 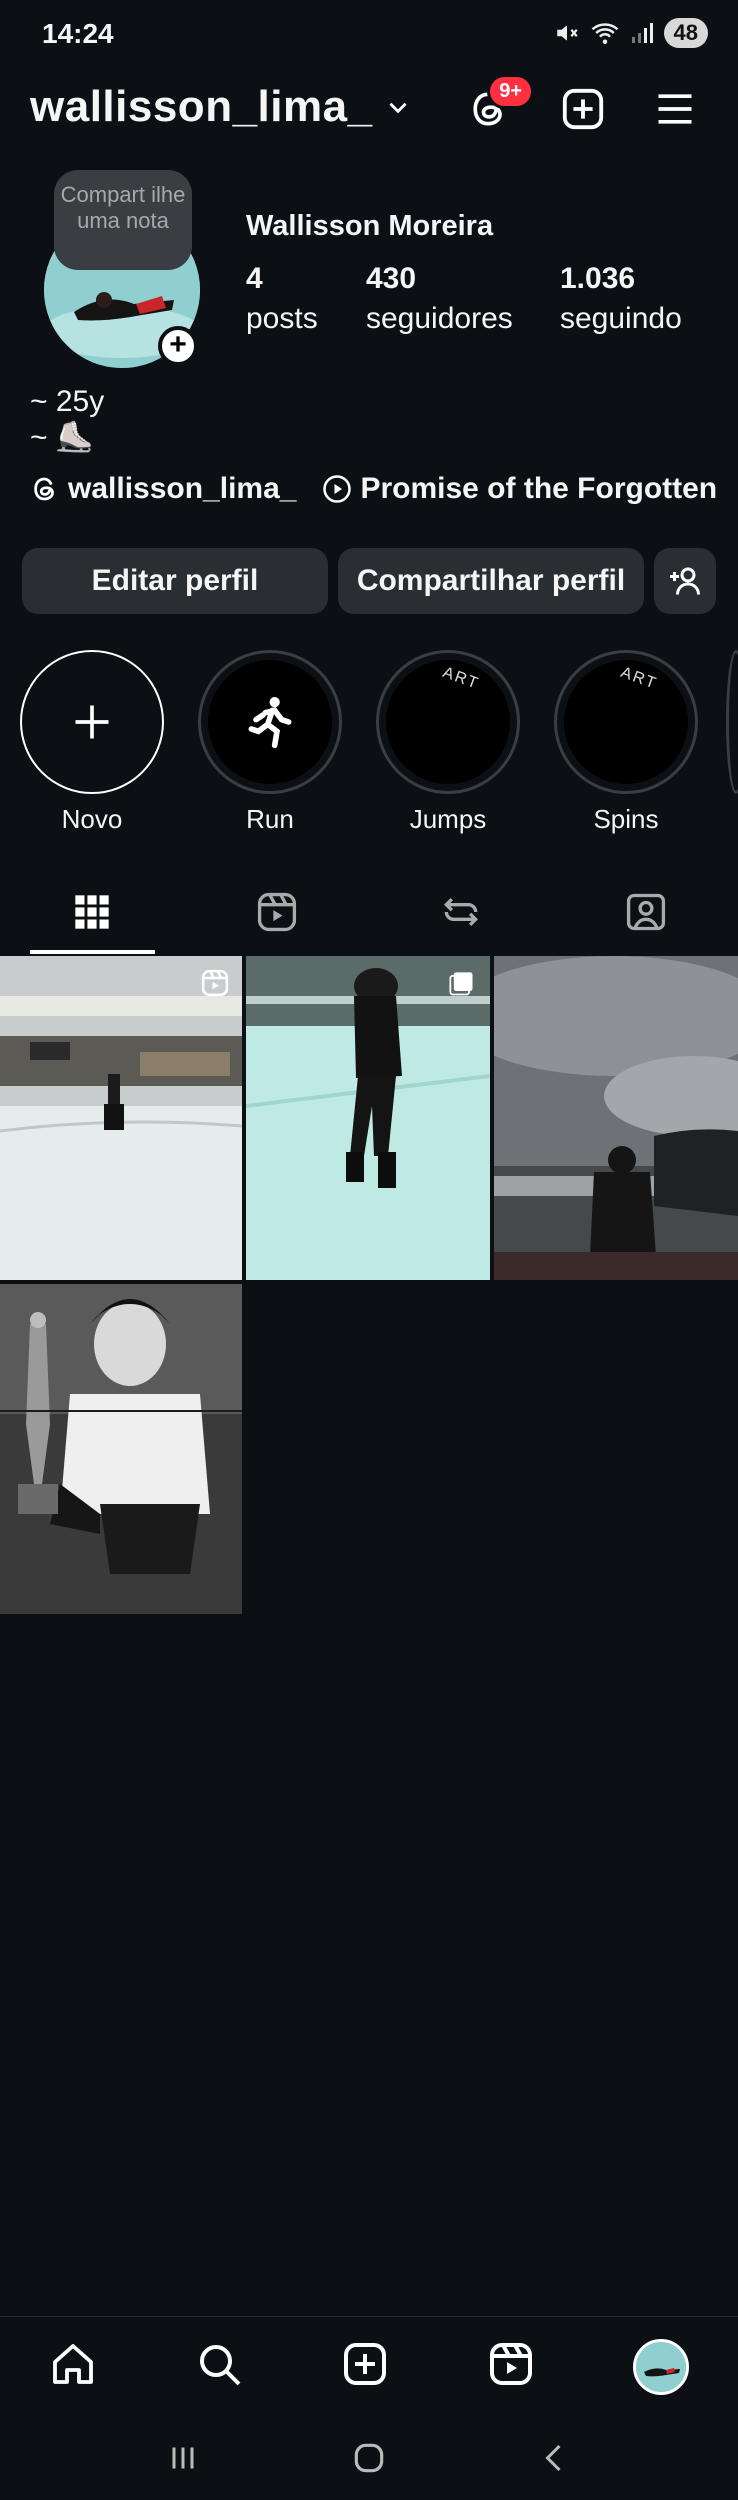 I want to click on share-profile-button: Compartilhar perfil, so click(x=491, y=581).